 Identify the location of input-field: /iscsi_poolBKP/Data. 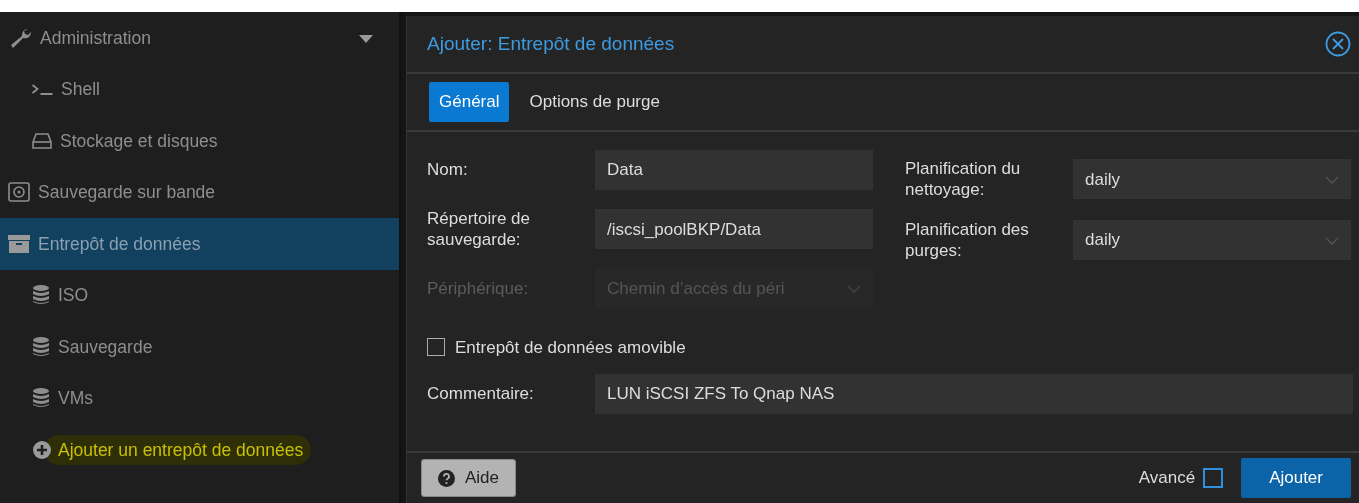
(734, 229).